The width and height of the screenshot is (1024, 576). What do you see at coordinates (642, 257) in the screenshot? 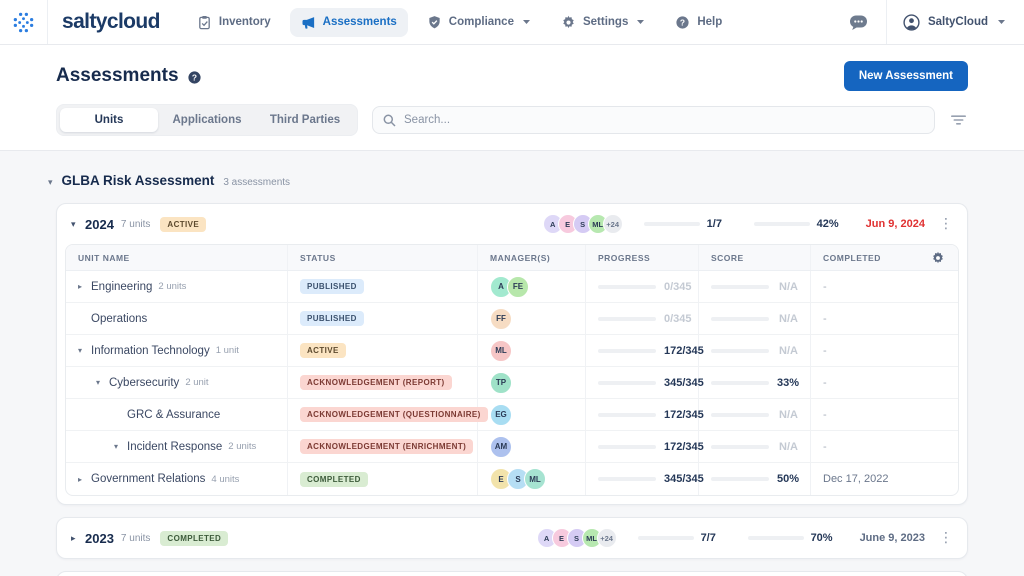
I see `column-header-progress: PROGRESS` at bounding box center [642, 257].